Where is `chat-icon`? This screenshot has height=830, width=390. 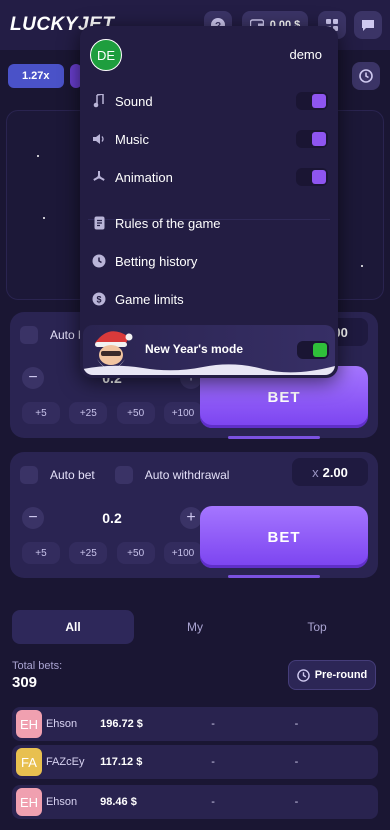 chat-icon is located at coordinates (368, 25).